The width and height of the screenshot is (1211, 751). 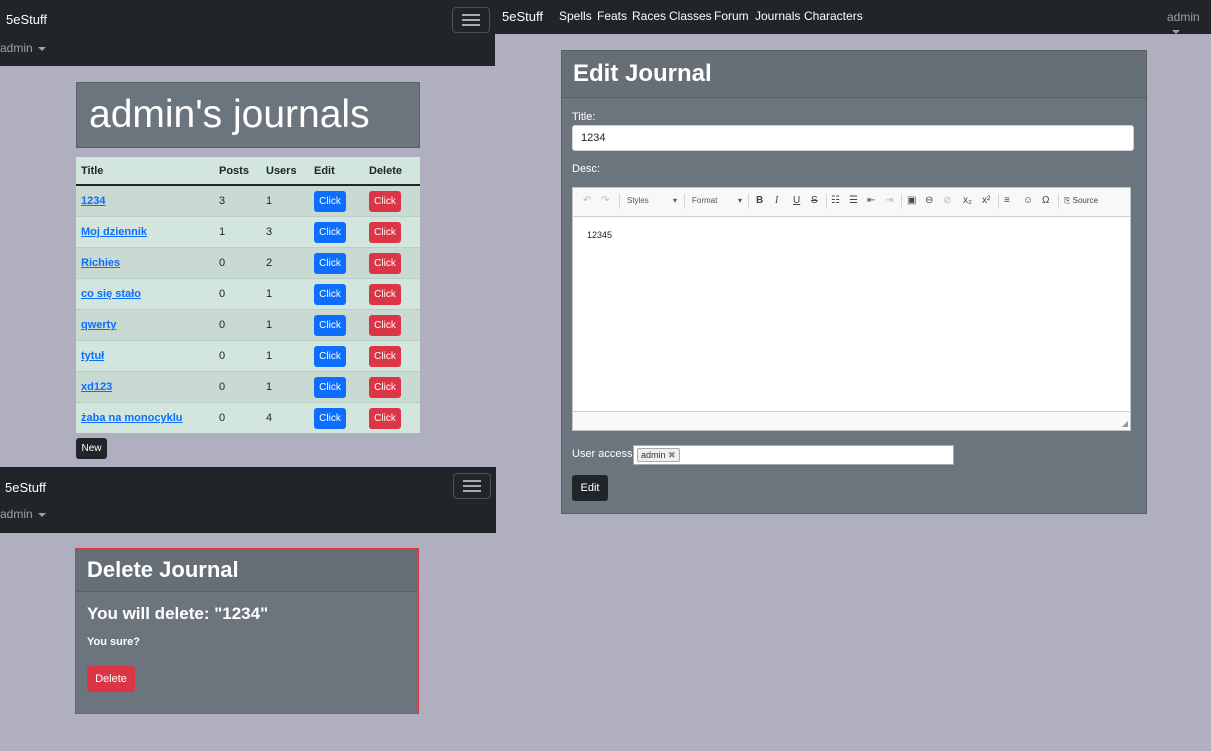 I want to click on posts-count: 1, so click(x=237, y=232).